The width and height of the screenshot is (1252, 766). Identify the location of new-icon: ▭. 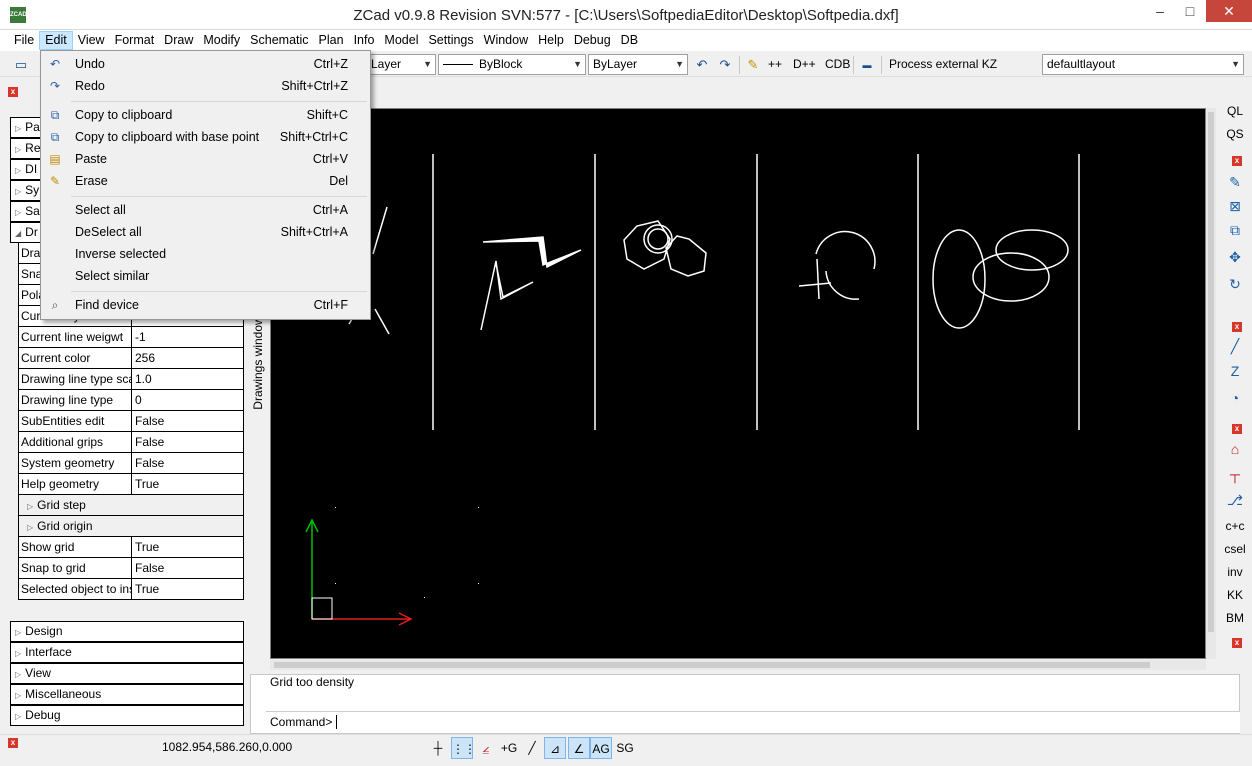
(21, 65).